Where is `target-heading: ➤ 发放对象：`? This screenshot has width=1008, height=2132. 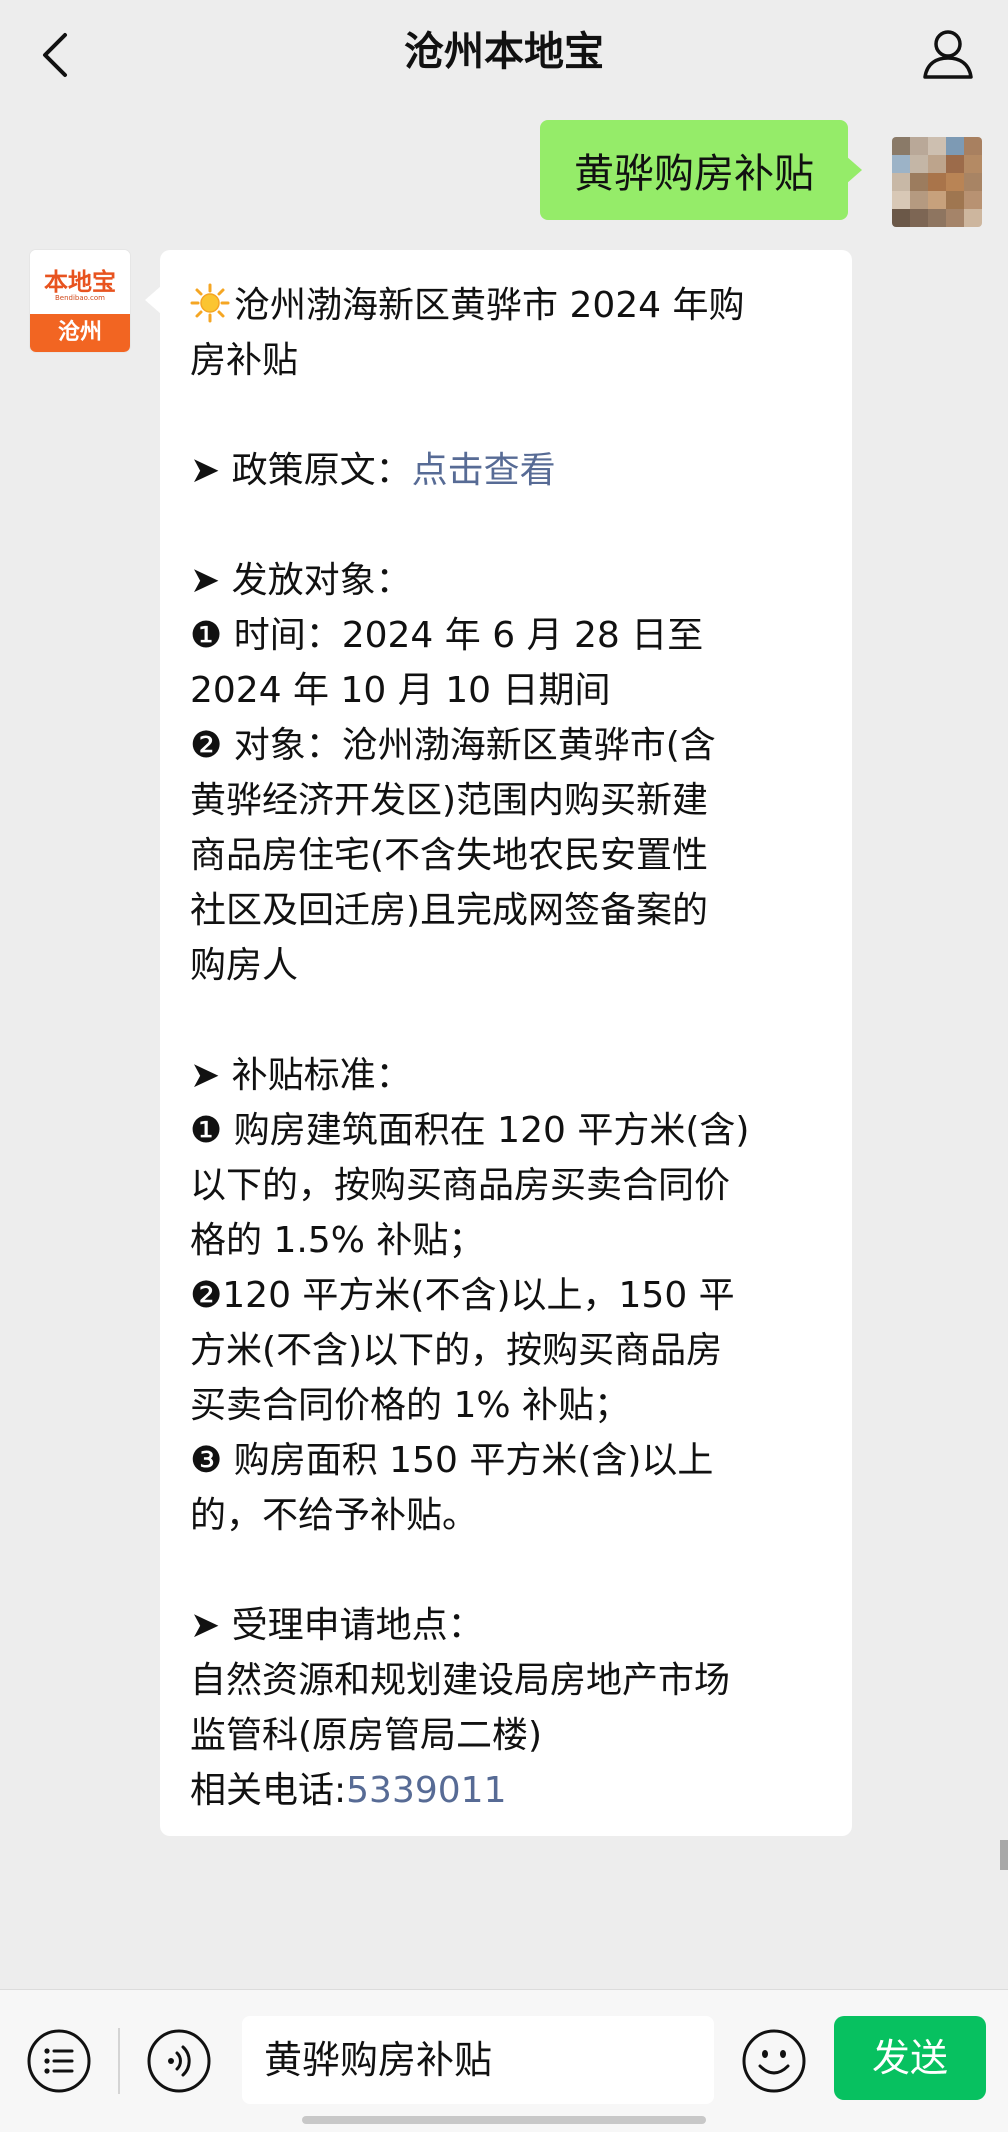
target-heading: ➤ 发放对象： is located at coordinates (301, 580).